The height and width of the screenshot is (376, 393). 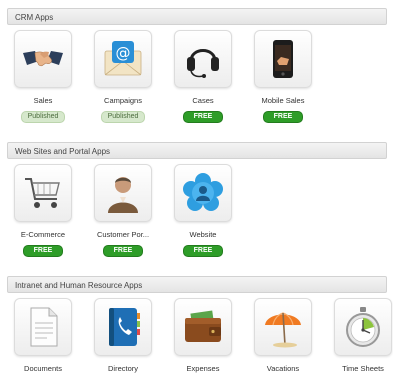 I want to click on shopping-cart-icon, so click(x=42, y=193).